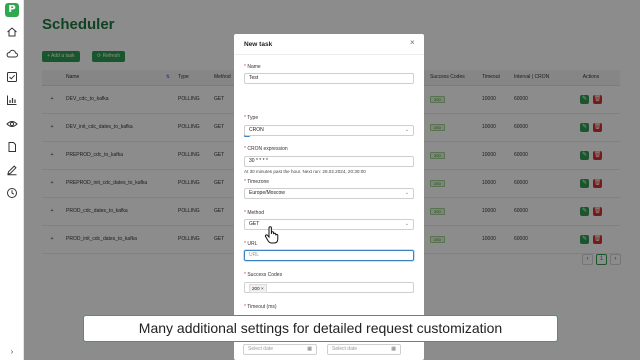 This screenshot has height=360, width=640. I want to click on type-field-label: * Type, so click(251, 118).